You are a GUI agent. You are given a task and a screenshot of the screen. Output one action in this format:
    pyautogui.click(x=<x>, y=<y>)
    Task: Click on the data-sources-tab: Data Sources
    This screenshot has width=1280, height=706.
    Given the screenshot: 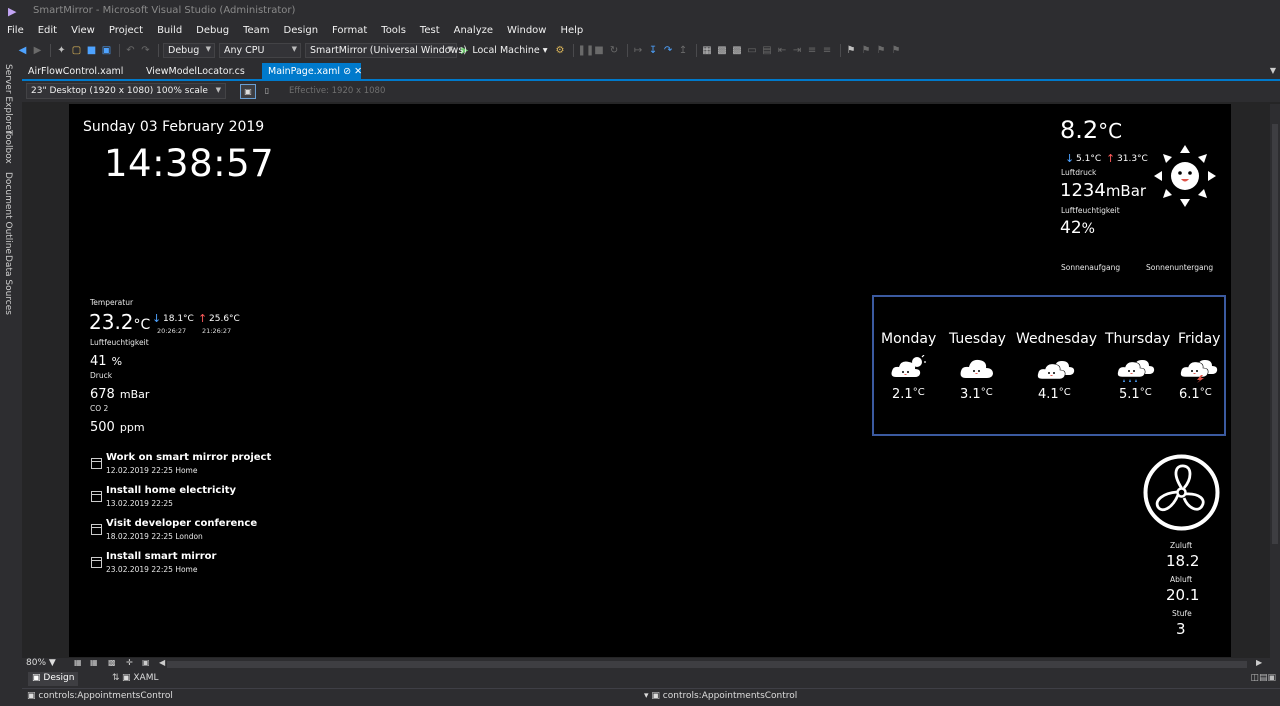 What is the action you would take?
    pyautogui.click(x=8, y=285)
    